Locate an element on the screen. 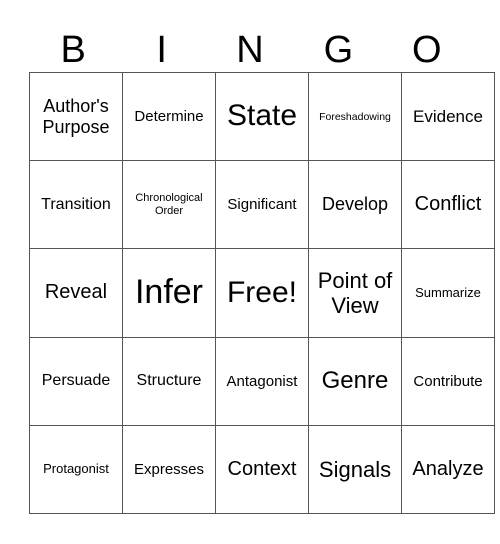  bingo-cell: State is located at coordinates (262, 116).